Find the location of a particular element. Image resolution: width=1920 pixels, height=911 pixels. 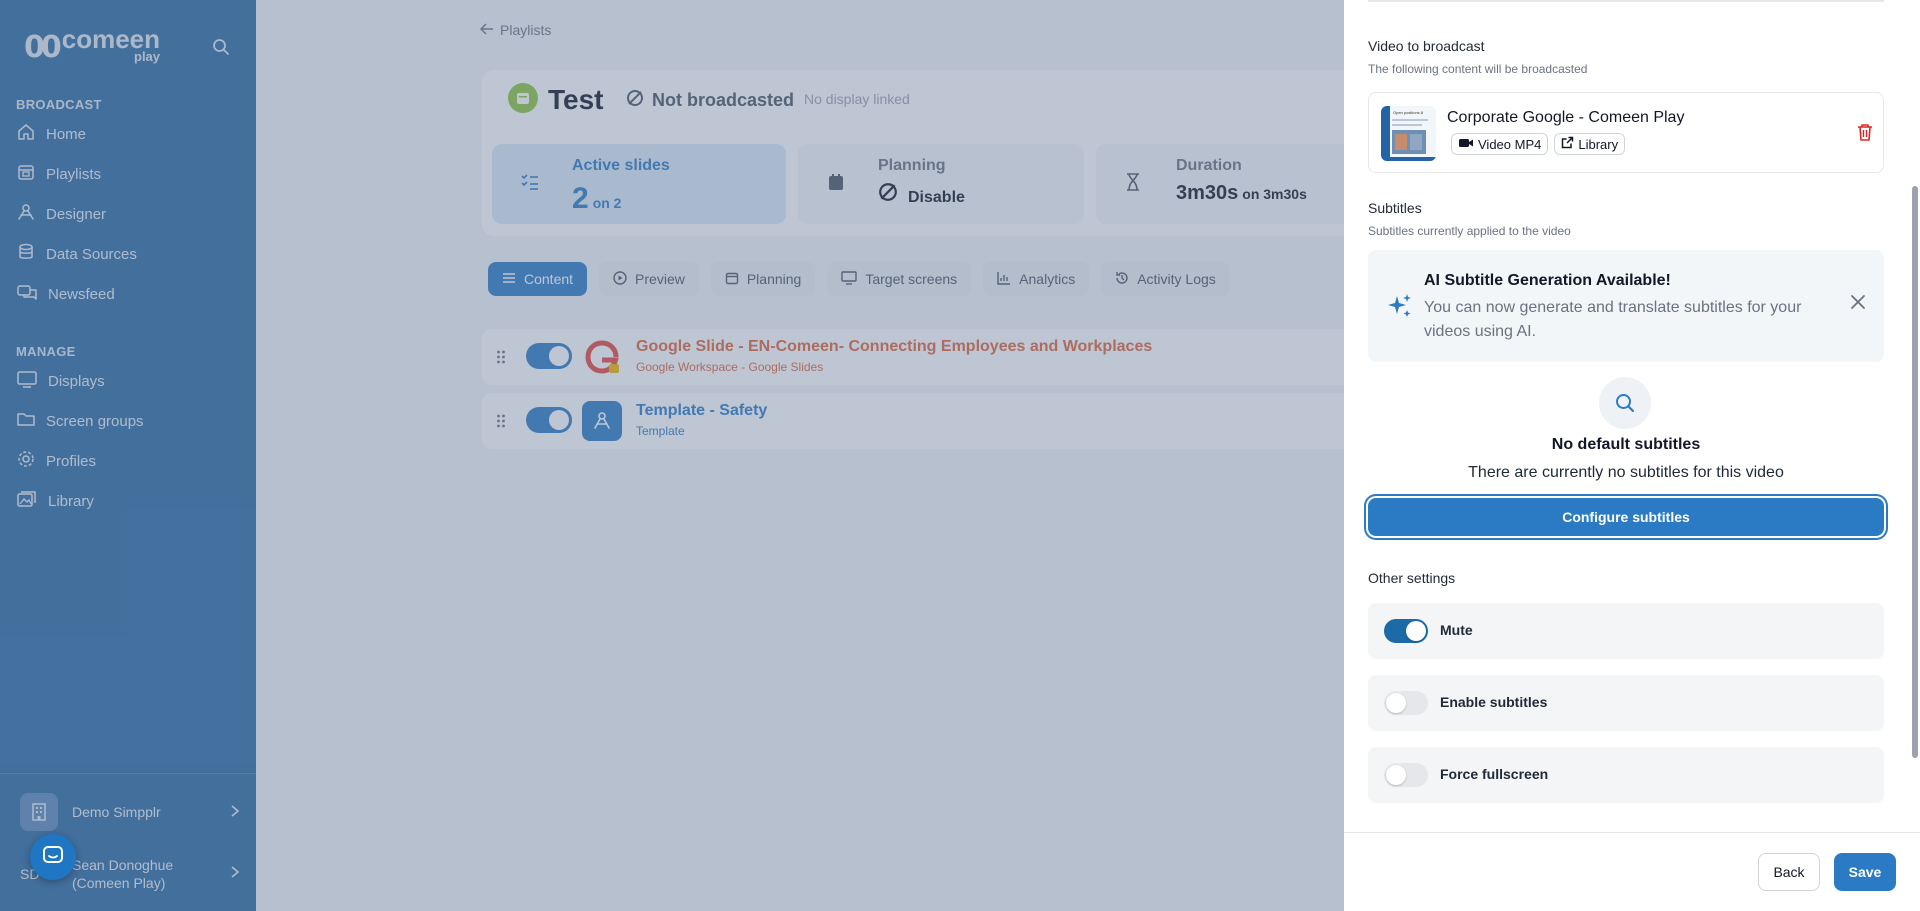

scrollbar-thumb is located at coordinates (1915, 472).